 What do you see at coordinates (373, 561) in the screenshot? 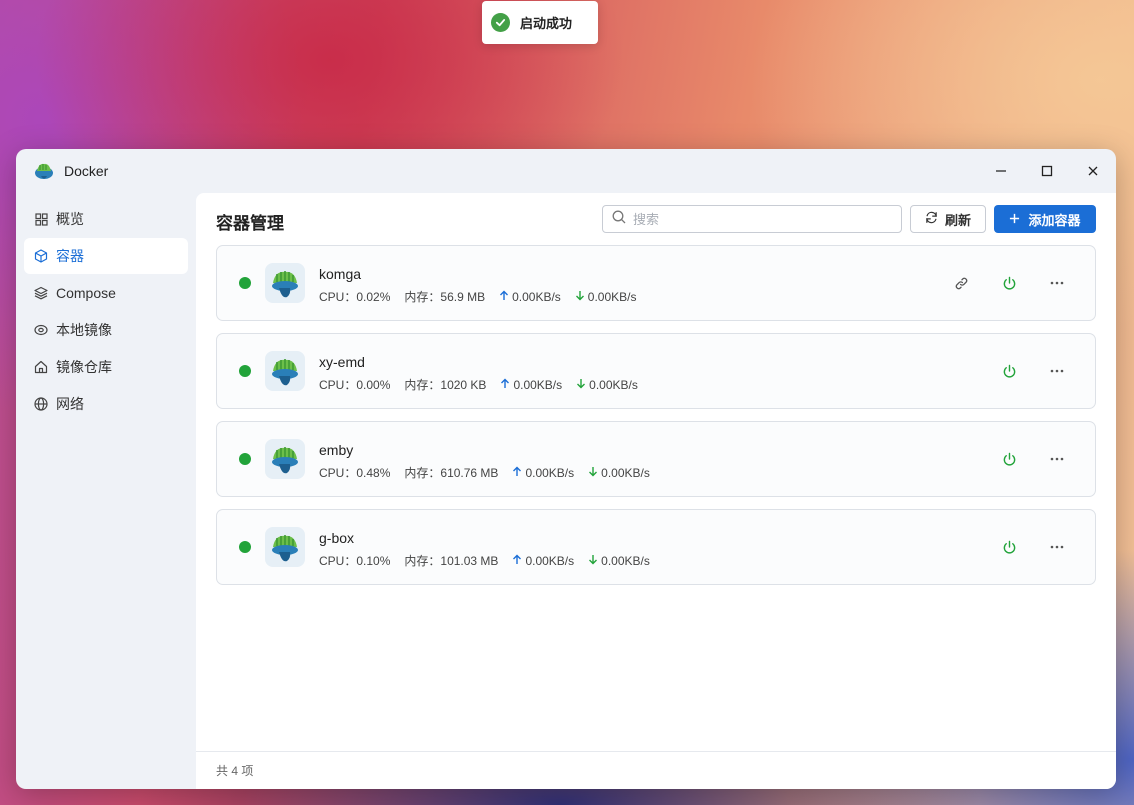
I see `cpu-value: 0.10%` at bounding box center [373, 561].